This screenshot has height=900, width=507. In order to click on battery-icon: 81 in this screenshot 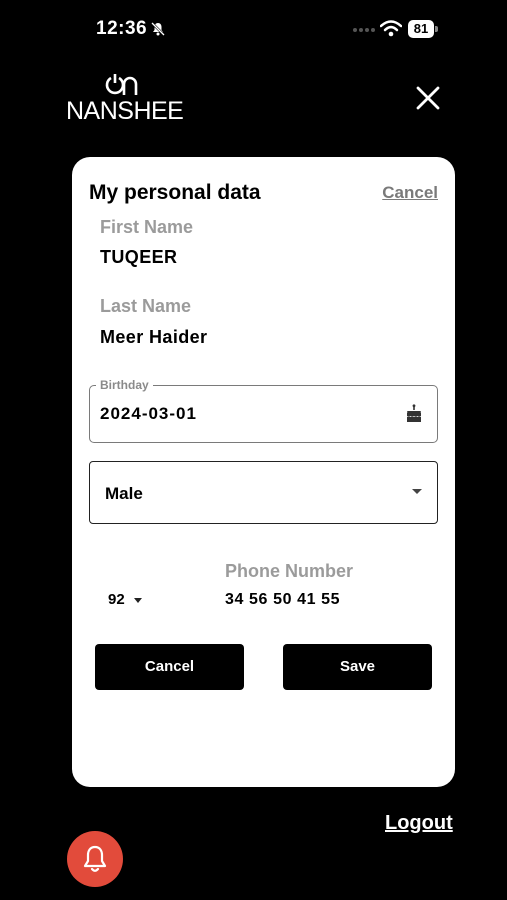, I will do `click(423, 29)`.